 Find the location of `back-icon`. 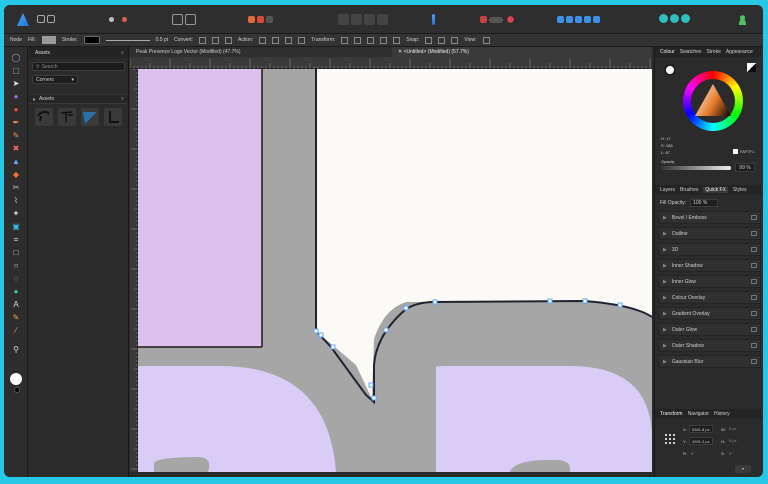

back-icon is located at coordinates (343, 19).